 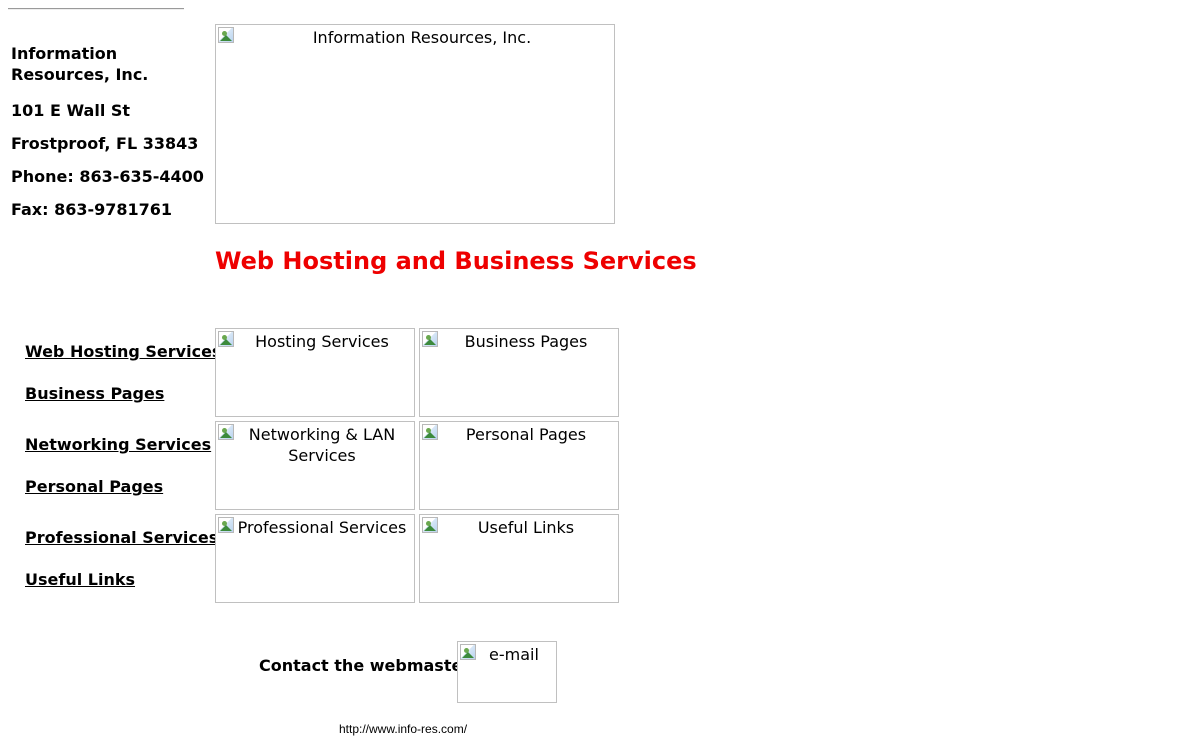 What do you see at coordinates (456, 261) in the screenshot?
I see `page-headline: Web Hosting and Business Services` at bounding box center [456, 261].